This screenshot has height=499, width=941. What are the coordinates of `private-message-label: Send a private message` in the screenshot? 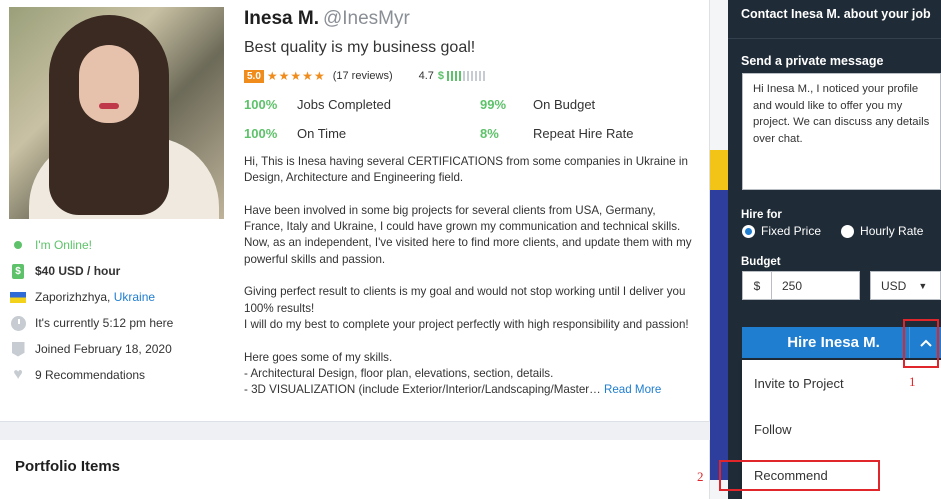 It's located at (812, 61).